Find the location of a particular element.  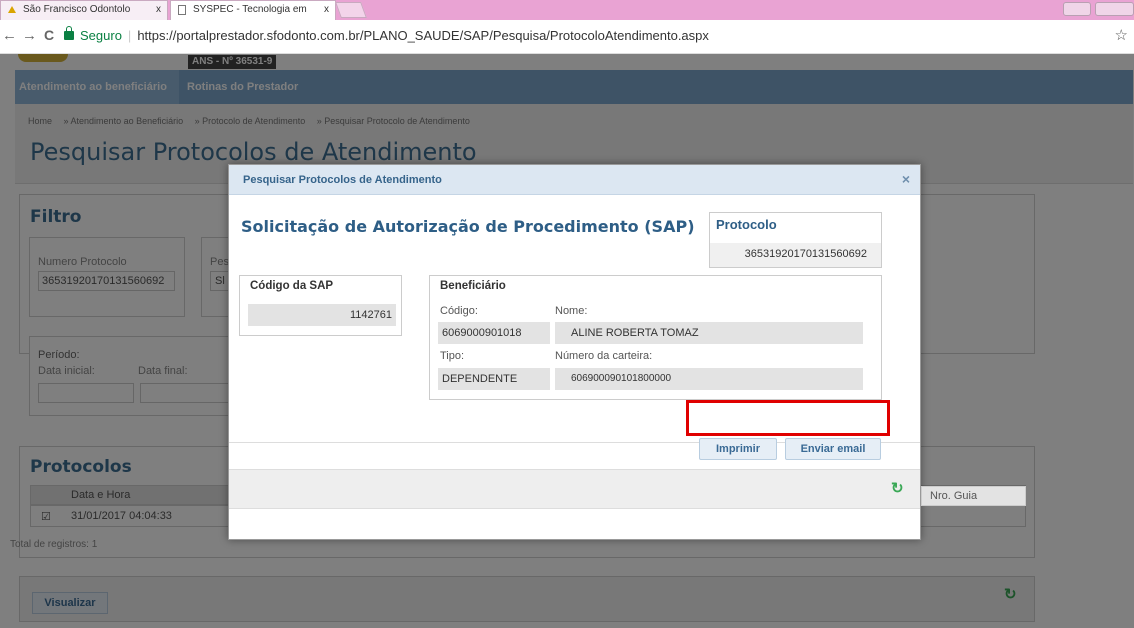

browser-tab-sao-francisco: São Francisco Odontolo x is located at coordinates (84, 10).